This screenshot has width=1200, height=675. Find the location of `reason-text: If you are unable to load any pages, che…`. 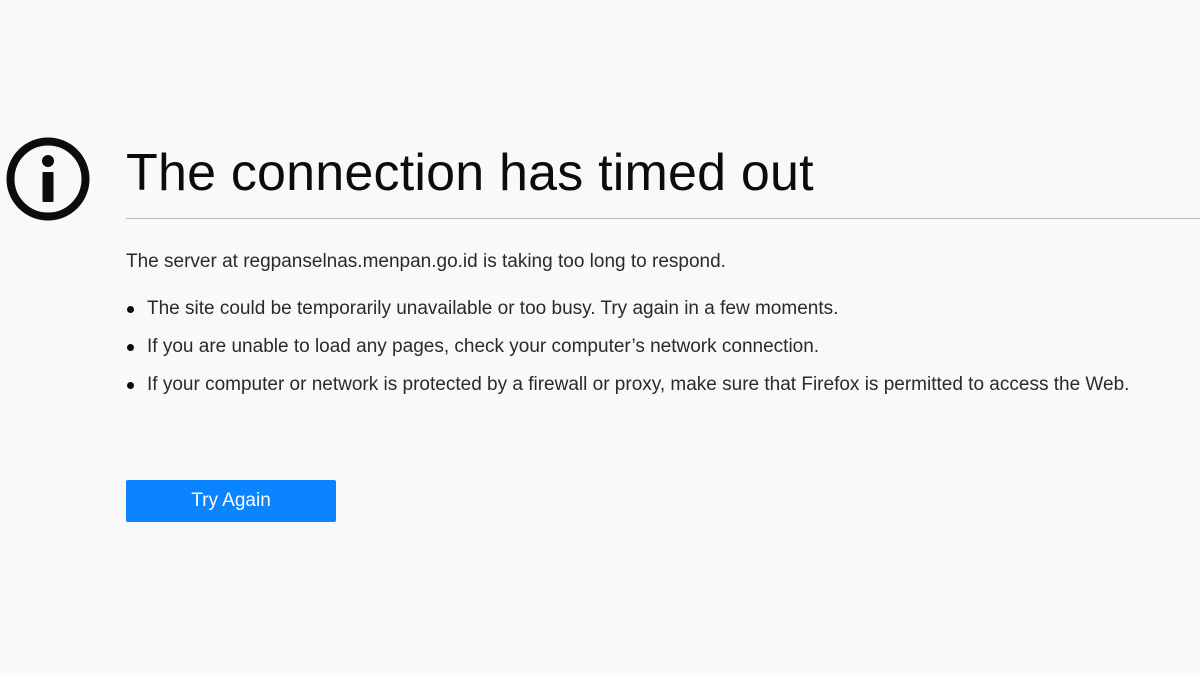

reason-text: If you are unable to load any pages, che… is located at coordinates (483, 346).